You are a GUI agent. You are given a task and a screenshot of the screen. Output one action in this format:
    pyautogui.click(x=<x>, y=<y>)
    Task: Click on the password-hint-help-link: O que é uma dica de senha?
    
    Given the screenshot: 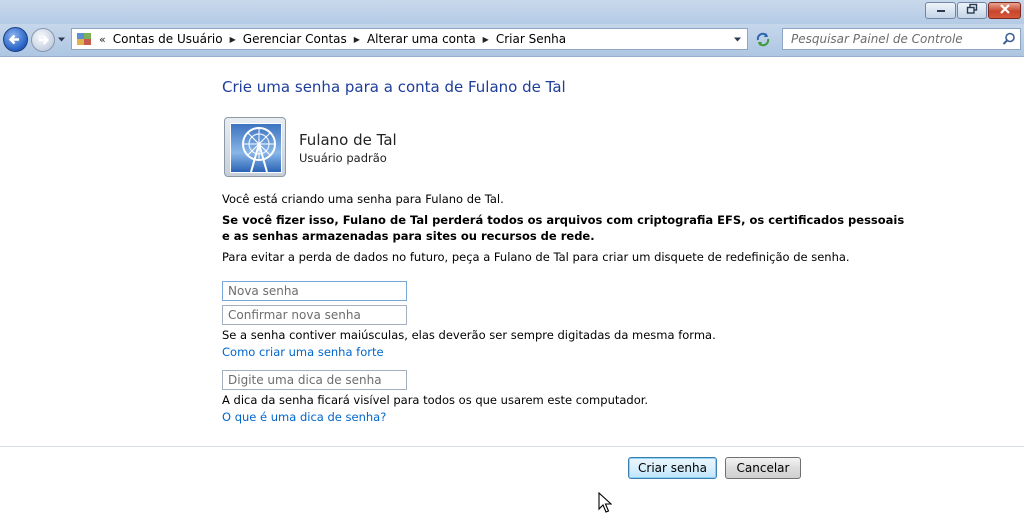 What is the action you would take?
    pyautogui.click(x=304, y=417)
    